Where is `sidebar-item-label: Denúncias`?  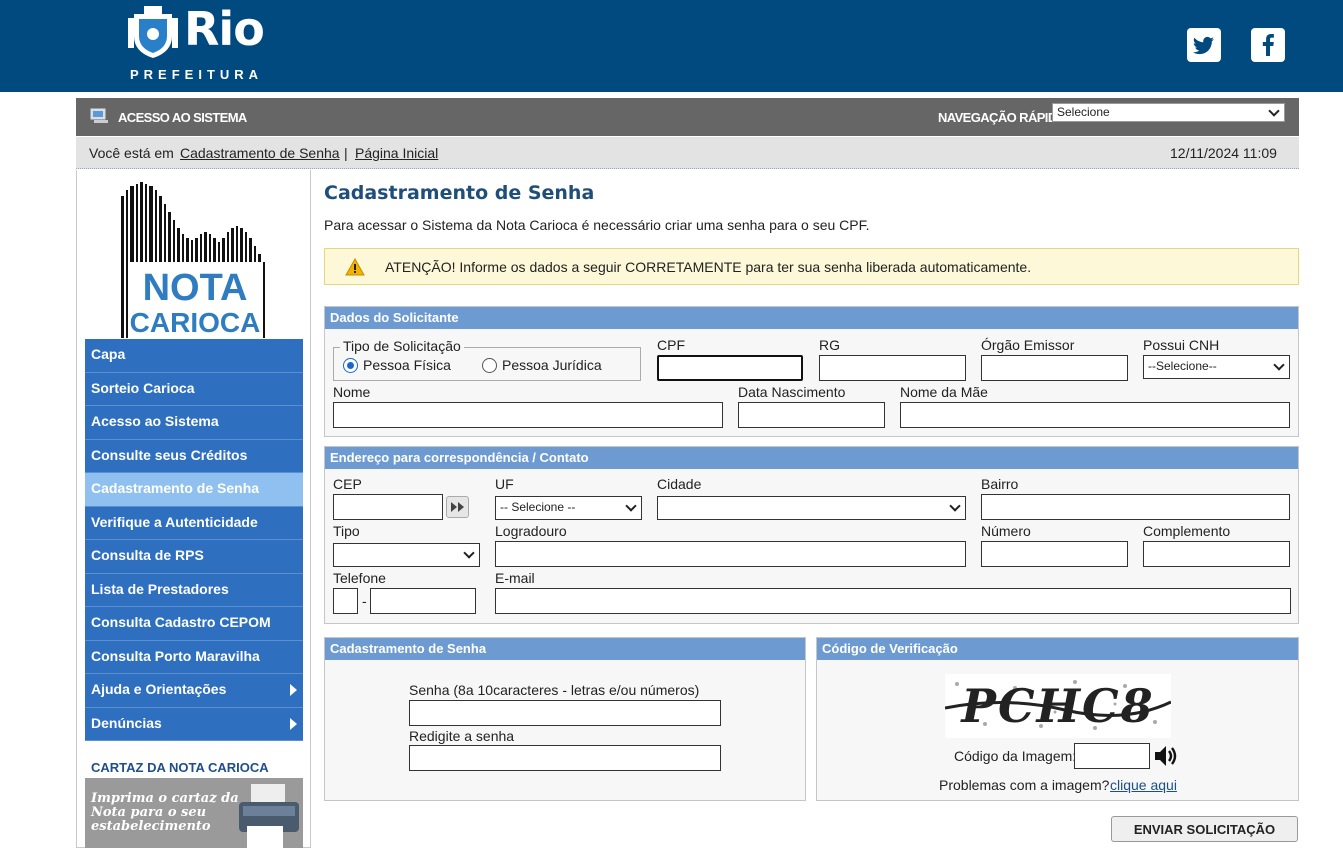
sidebar-item-label: Denúncias is located at coordinates (126, 722).